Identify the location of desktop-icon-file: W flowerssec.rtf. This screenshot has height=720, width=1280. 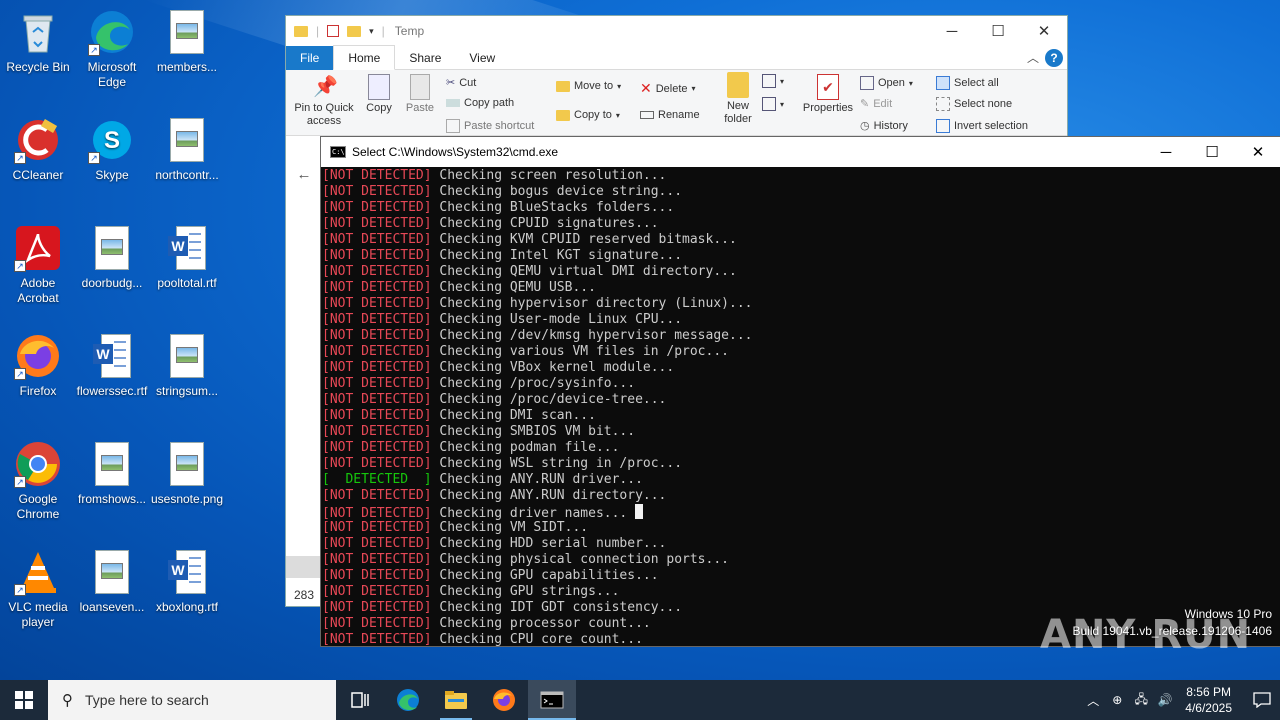
(112, 365).